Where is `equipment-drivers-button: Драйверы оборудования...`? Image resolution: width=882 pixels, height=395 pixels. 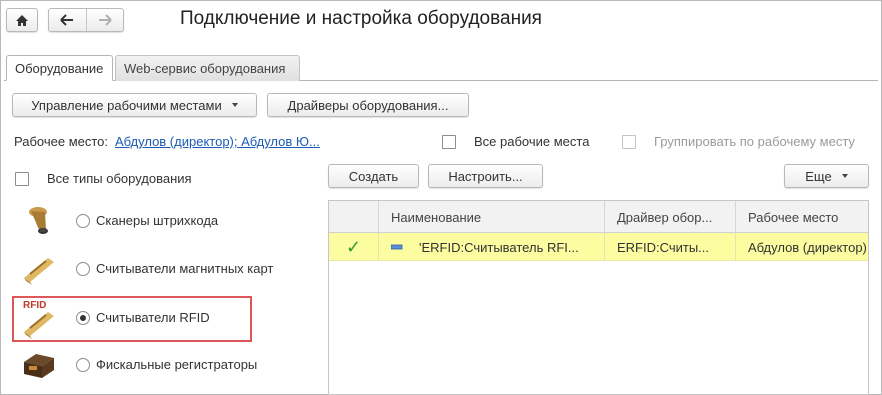 equipment-drivers-button: Драйверы оборудования... is located at coordinates (368, 105).